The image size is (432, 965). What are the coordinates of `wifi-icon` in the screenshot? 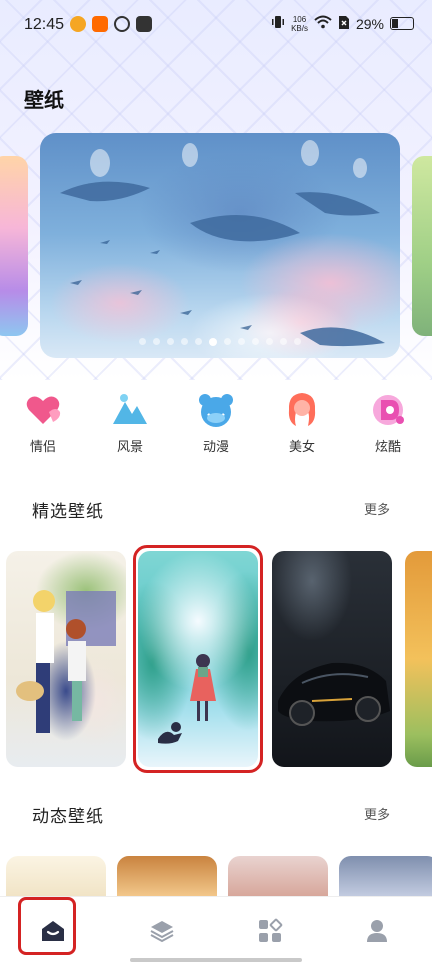 It's located at (323, 23).